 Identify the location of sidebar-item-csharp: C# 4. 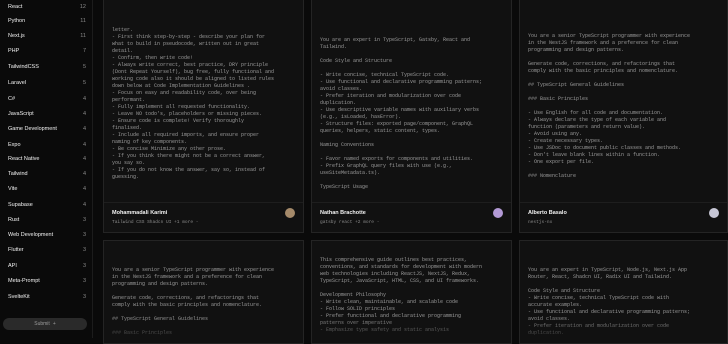
(46, 99).